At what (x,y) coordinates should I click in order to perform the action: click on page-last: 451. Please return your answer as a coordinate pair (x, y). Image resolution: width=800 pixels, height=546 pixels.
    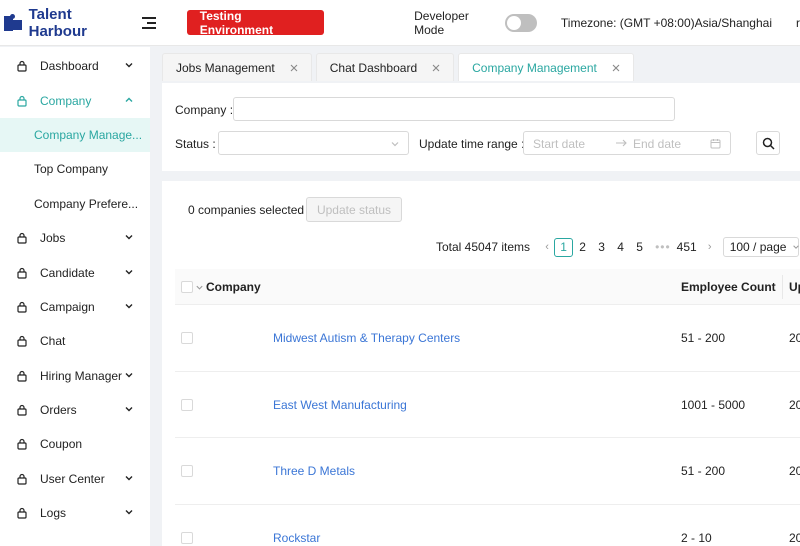
    Looking at the image, I should click on (687, 247).